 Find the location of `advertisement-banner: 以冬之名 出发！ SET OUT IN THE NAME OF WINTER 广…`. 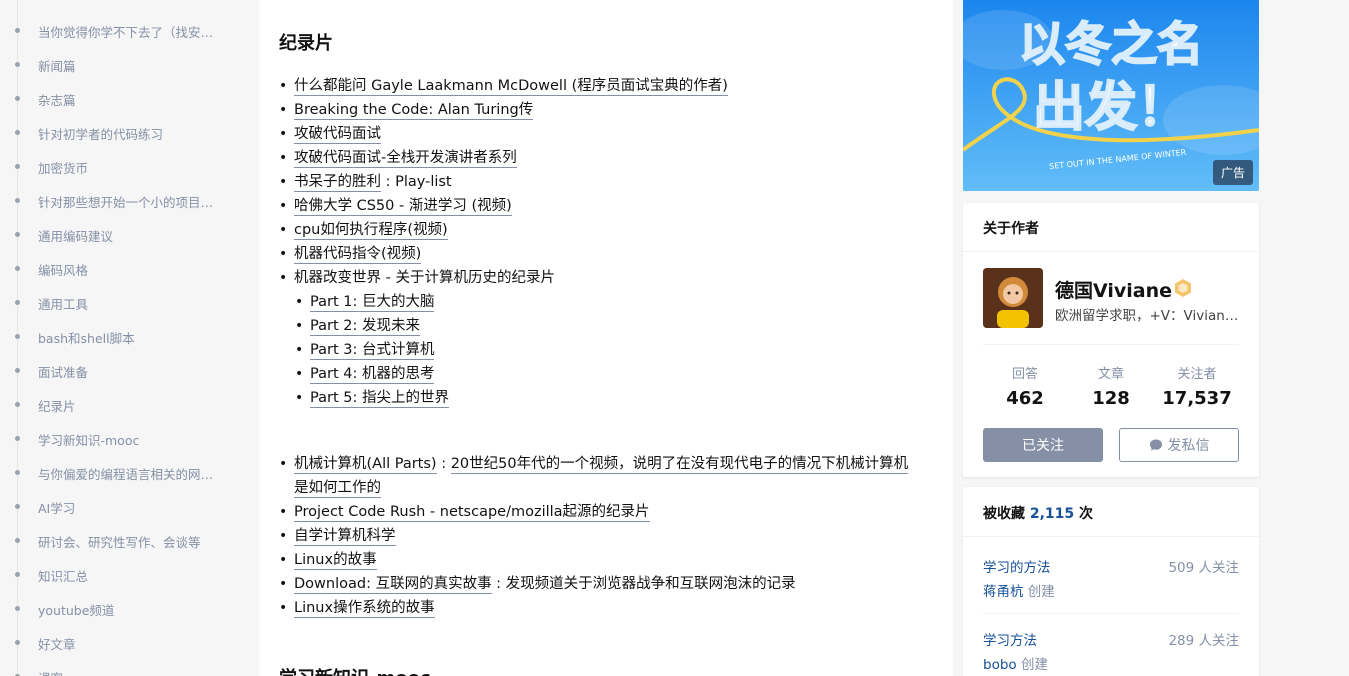

advertisement-banner: 以冬之名 出发！ SET OUT IN THE NAME OF WINTER 广… is located at coordinates (1111, 95).